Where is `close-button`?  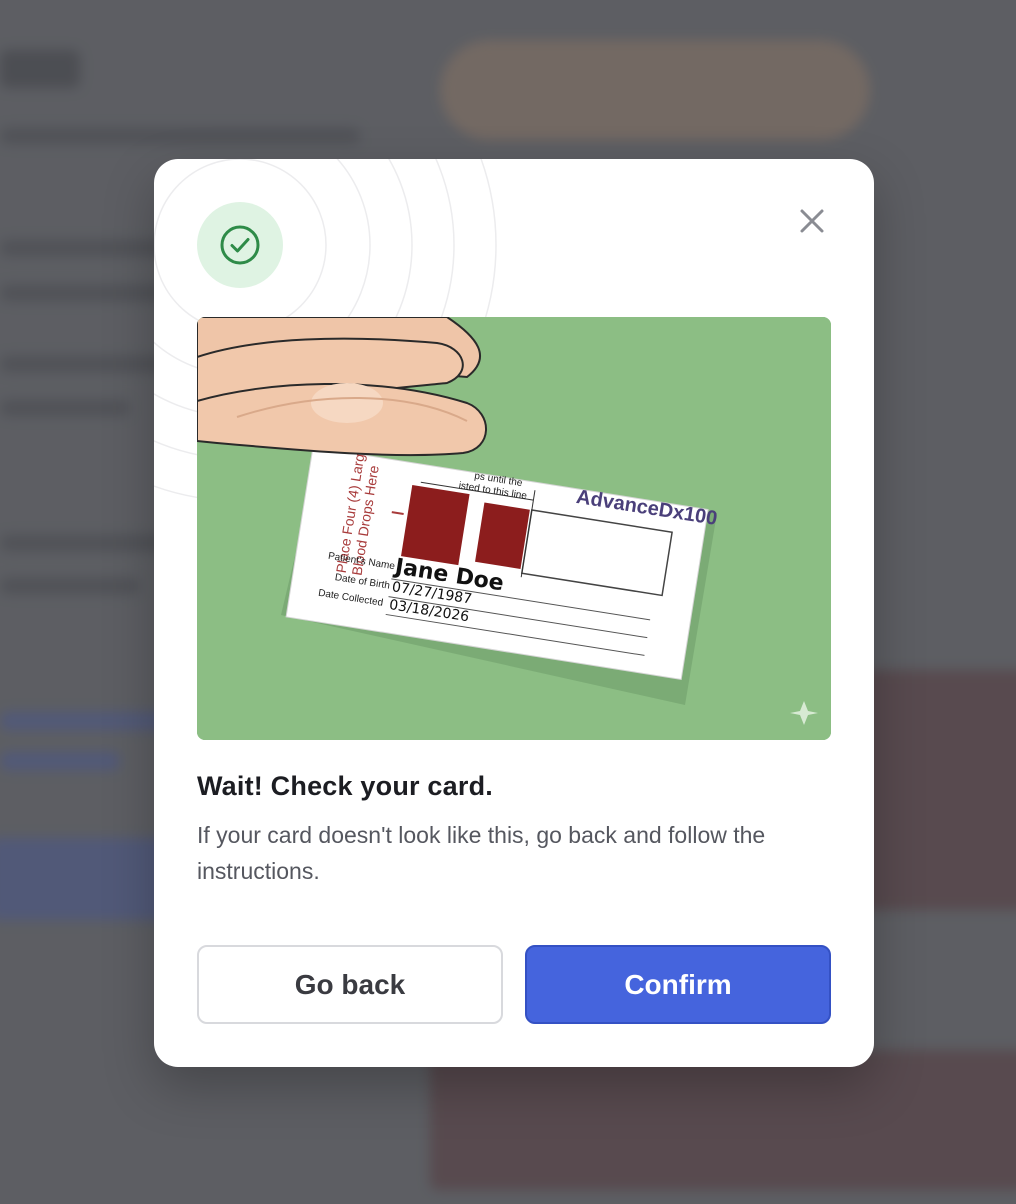 close-button is located at coordinates (812, 221).